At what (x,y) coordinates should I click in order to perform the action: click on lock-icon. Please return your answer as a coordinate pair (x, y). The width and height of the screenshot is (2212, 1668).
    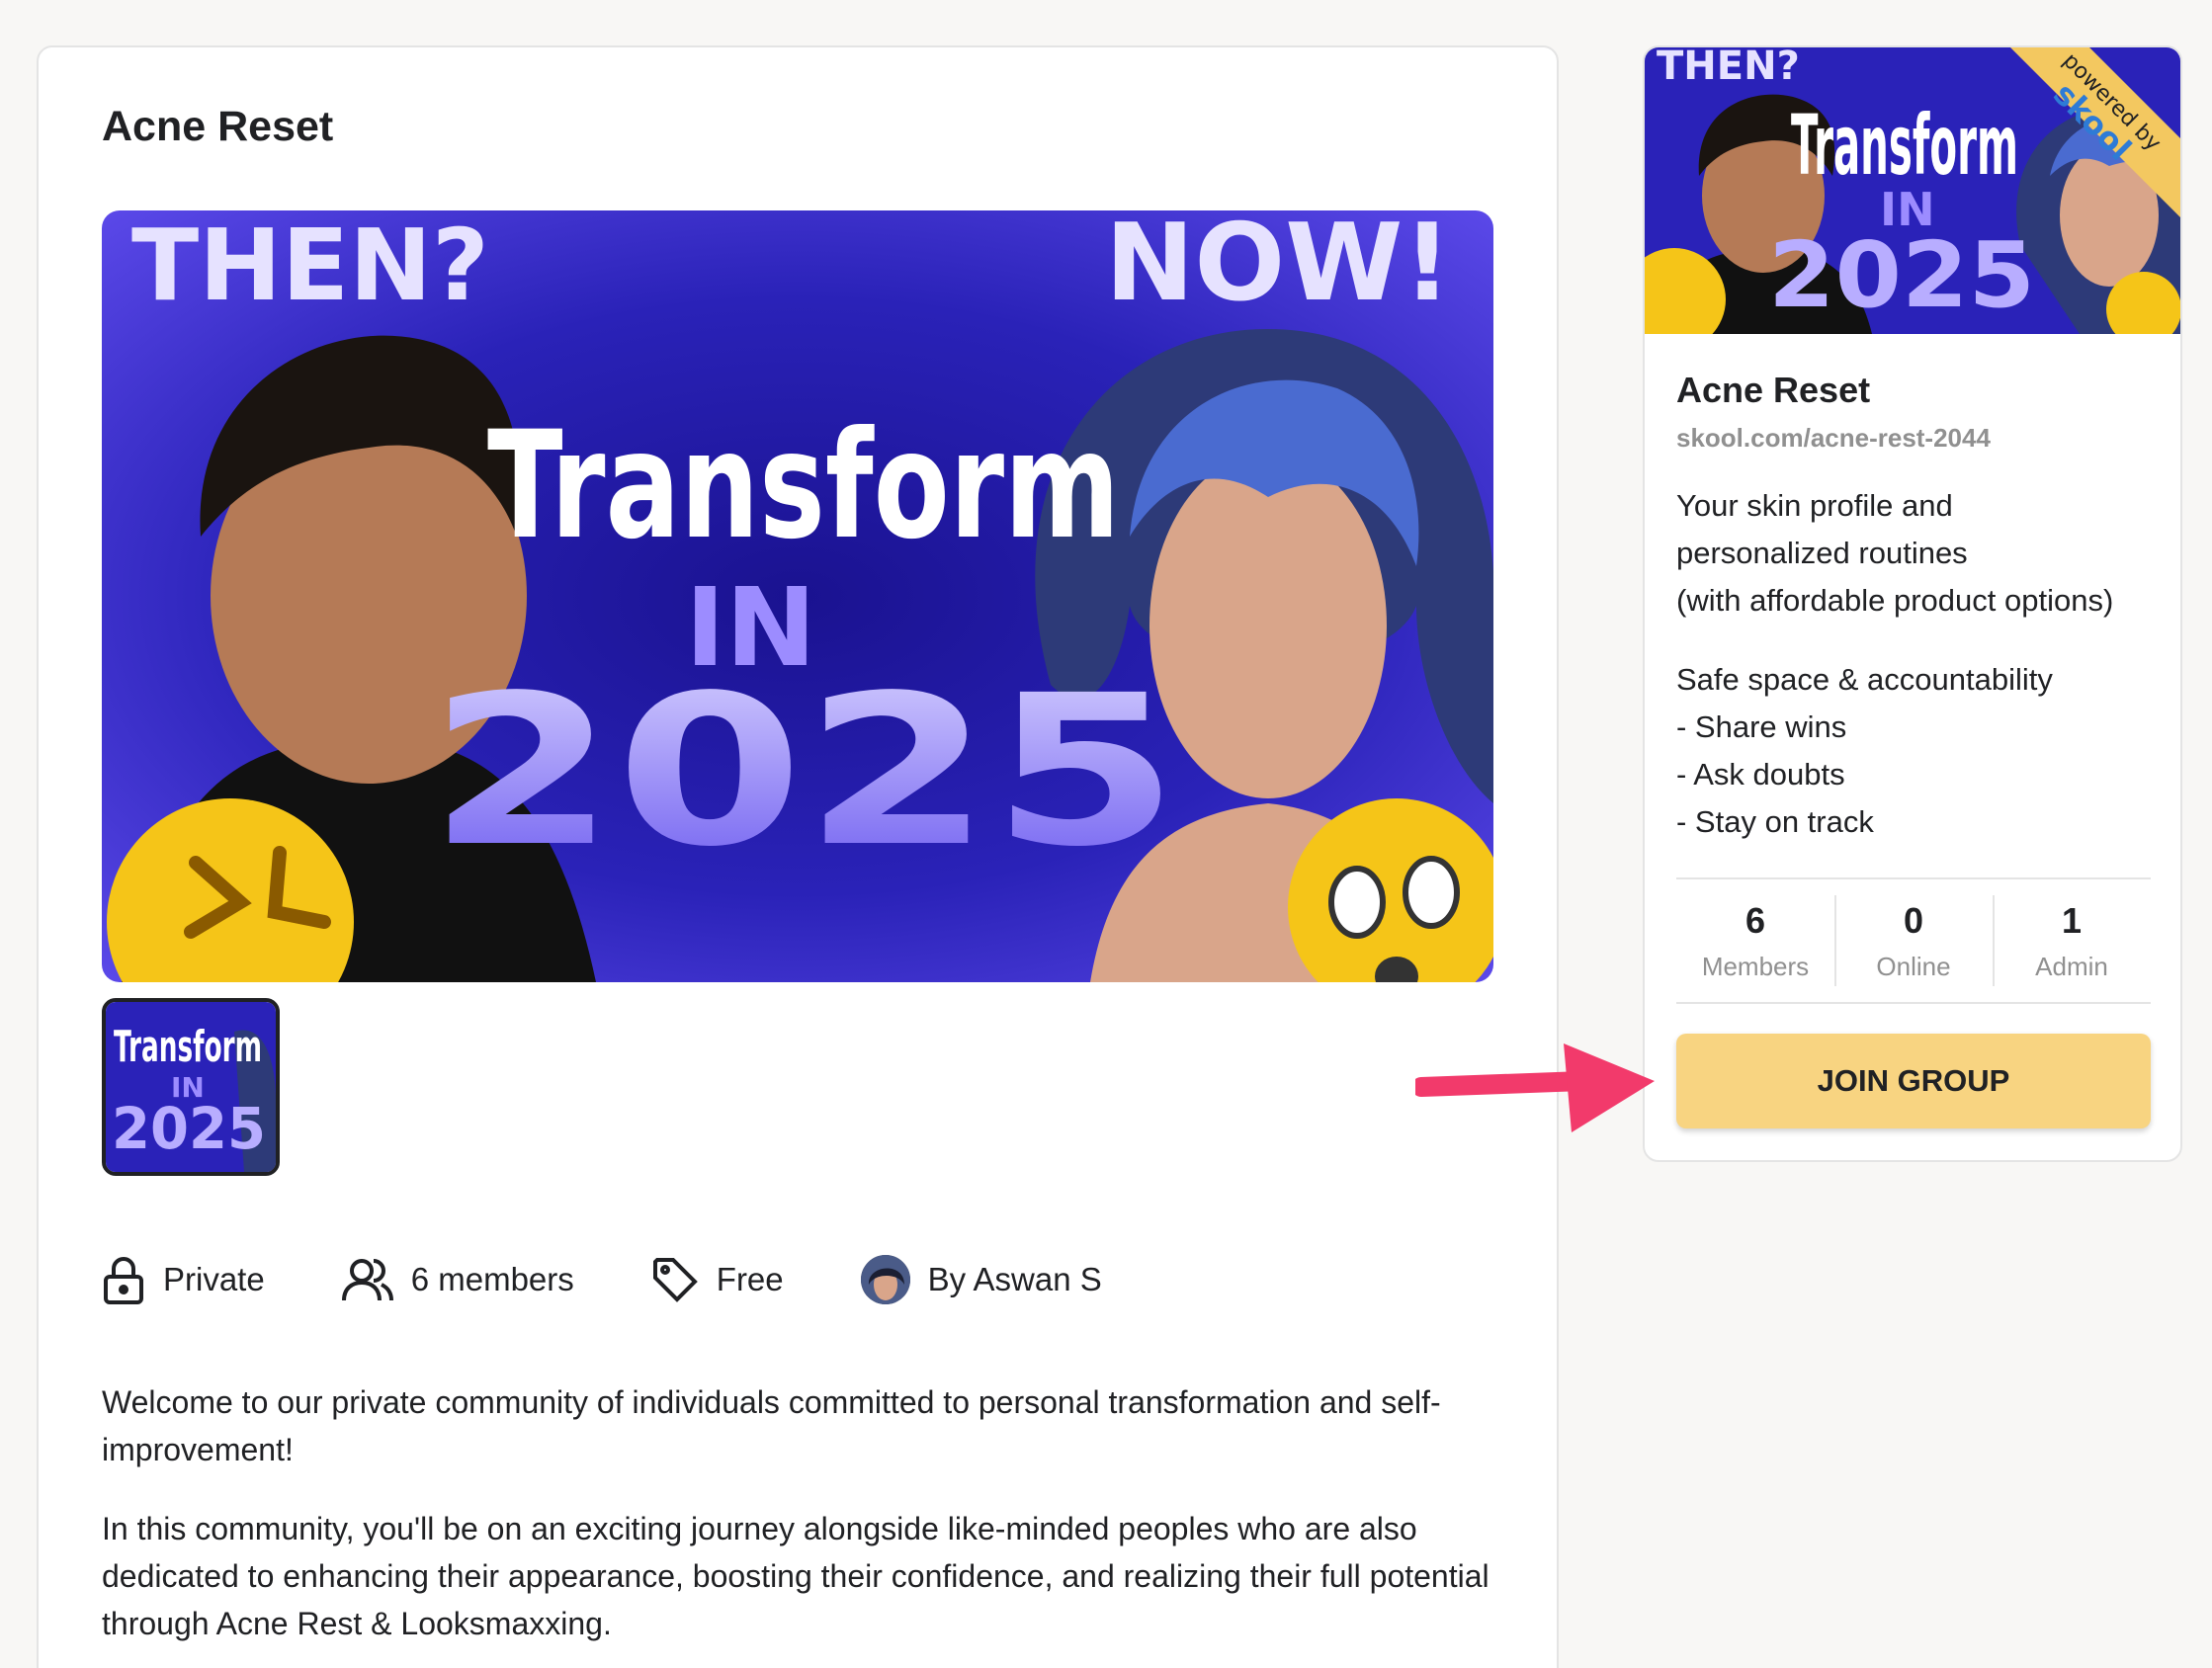
    Looking at the image, I should click on (123, 1280).